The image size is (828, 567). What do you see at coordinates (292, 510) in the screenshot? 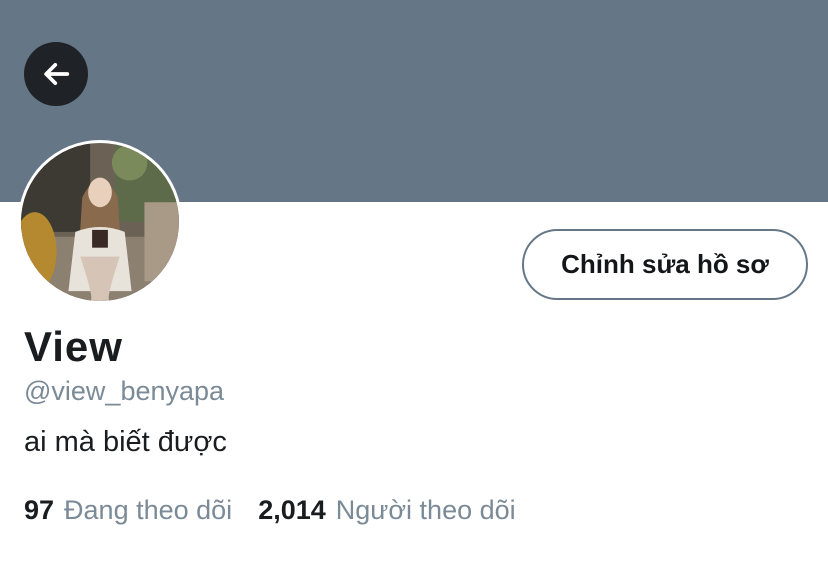
I see `followers-count: 2,014` at bounding box center [292, 510].